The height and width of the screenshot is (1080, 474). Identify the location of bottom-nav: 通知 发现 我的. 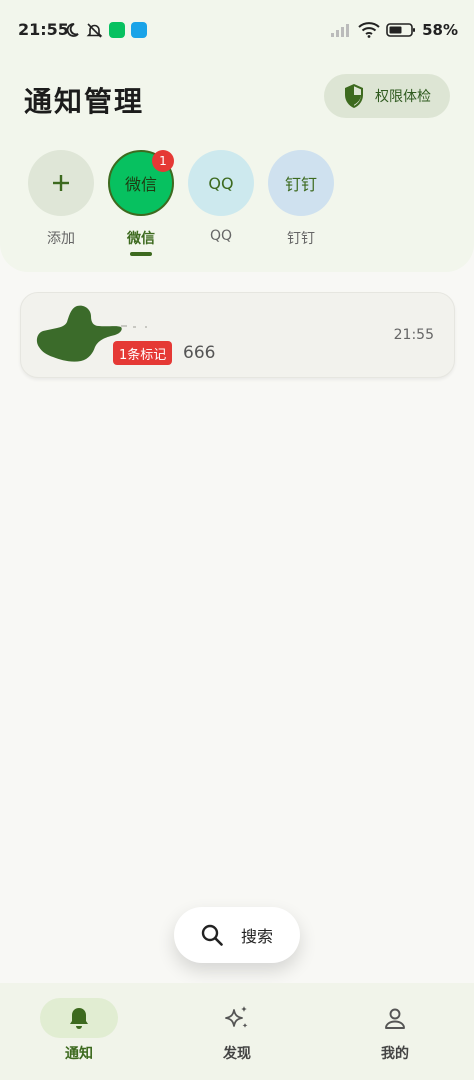
(237, 1031).